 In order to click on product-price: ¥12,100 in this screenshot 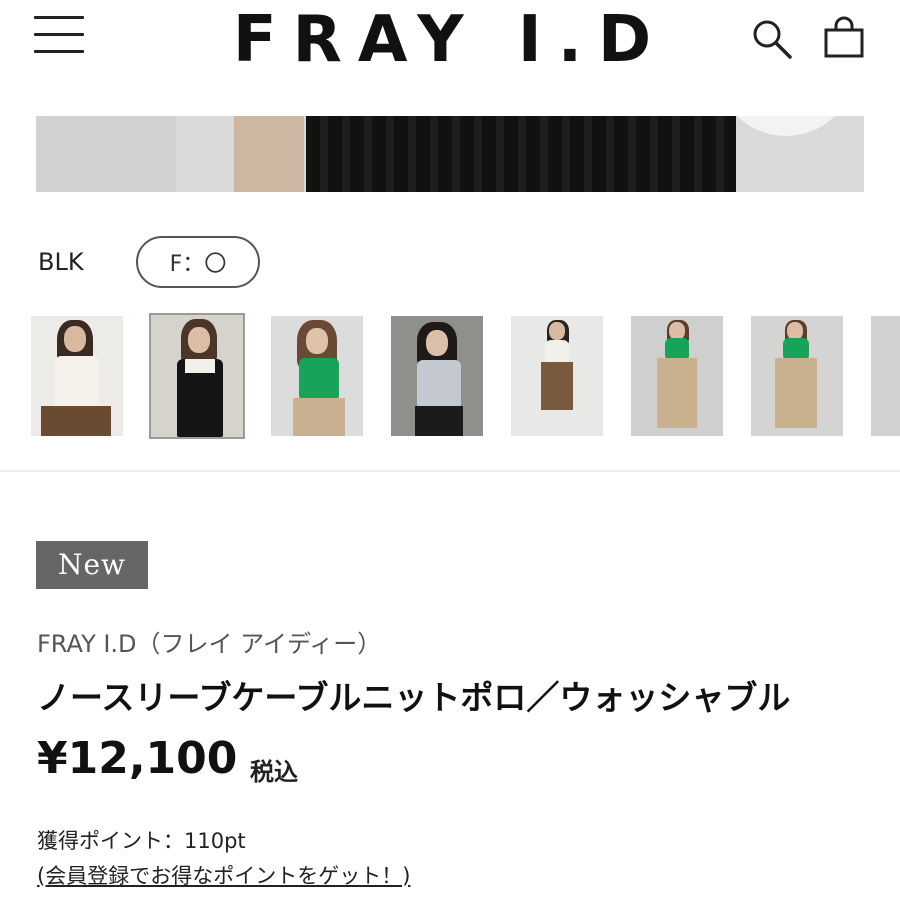, I will do `click(137, 758)`.